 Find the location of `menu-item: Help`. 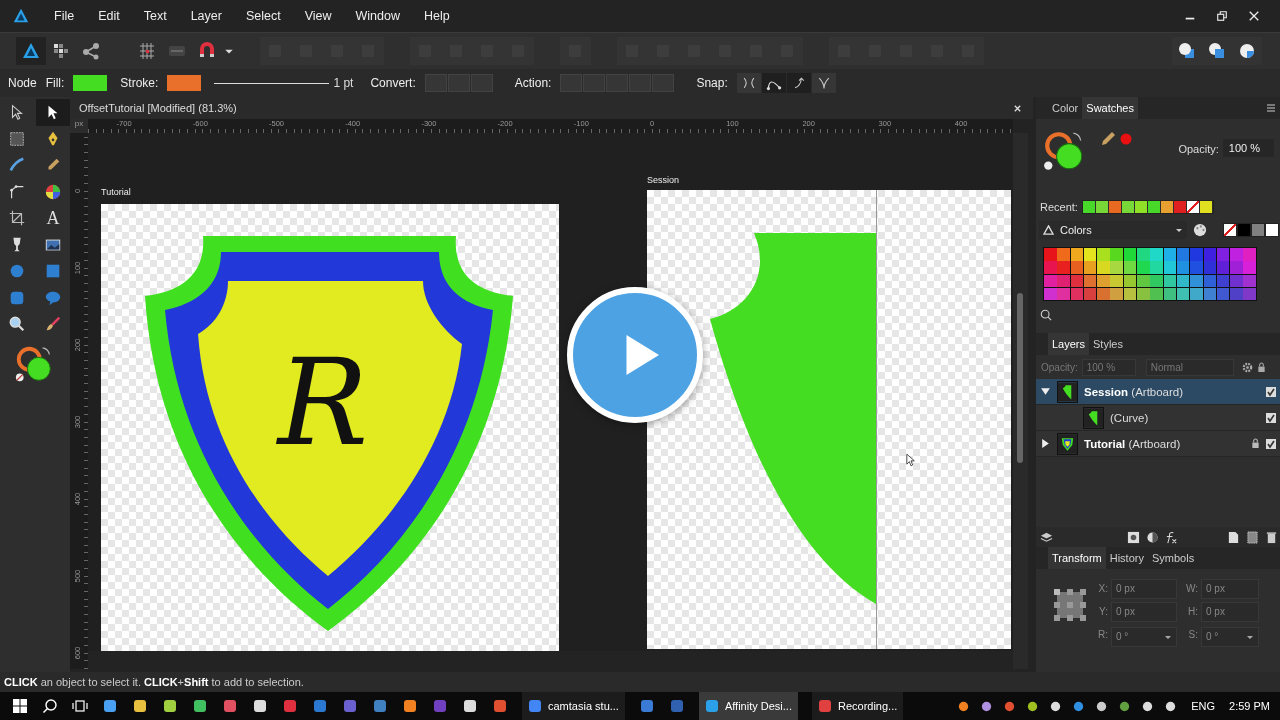

menu-item: Help is located at coordinates (437, 16).